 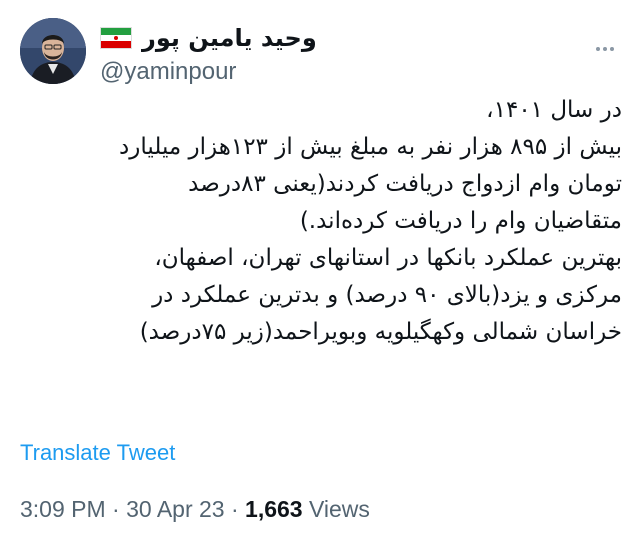 I want to click on tweet-meta: 3:09 PM · 30 Apr 23 · 1,663 Views, so click(x=195, y=509).